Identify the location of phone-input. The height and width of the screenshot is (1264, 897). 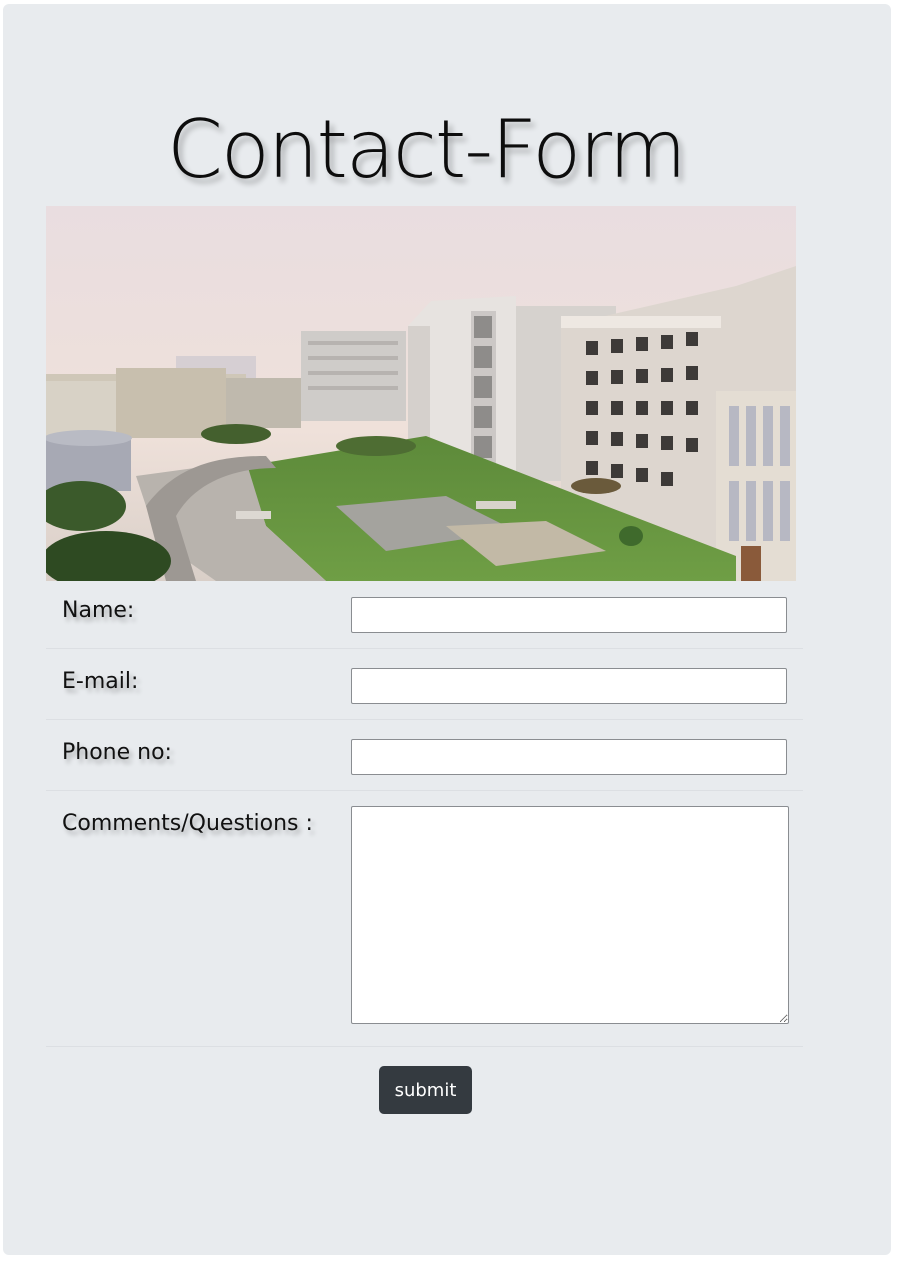
(569, 757).